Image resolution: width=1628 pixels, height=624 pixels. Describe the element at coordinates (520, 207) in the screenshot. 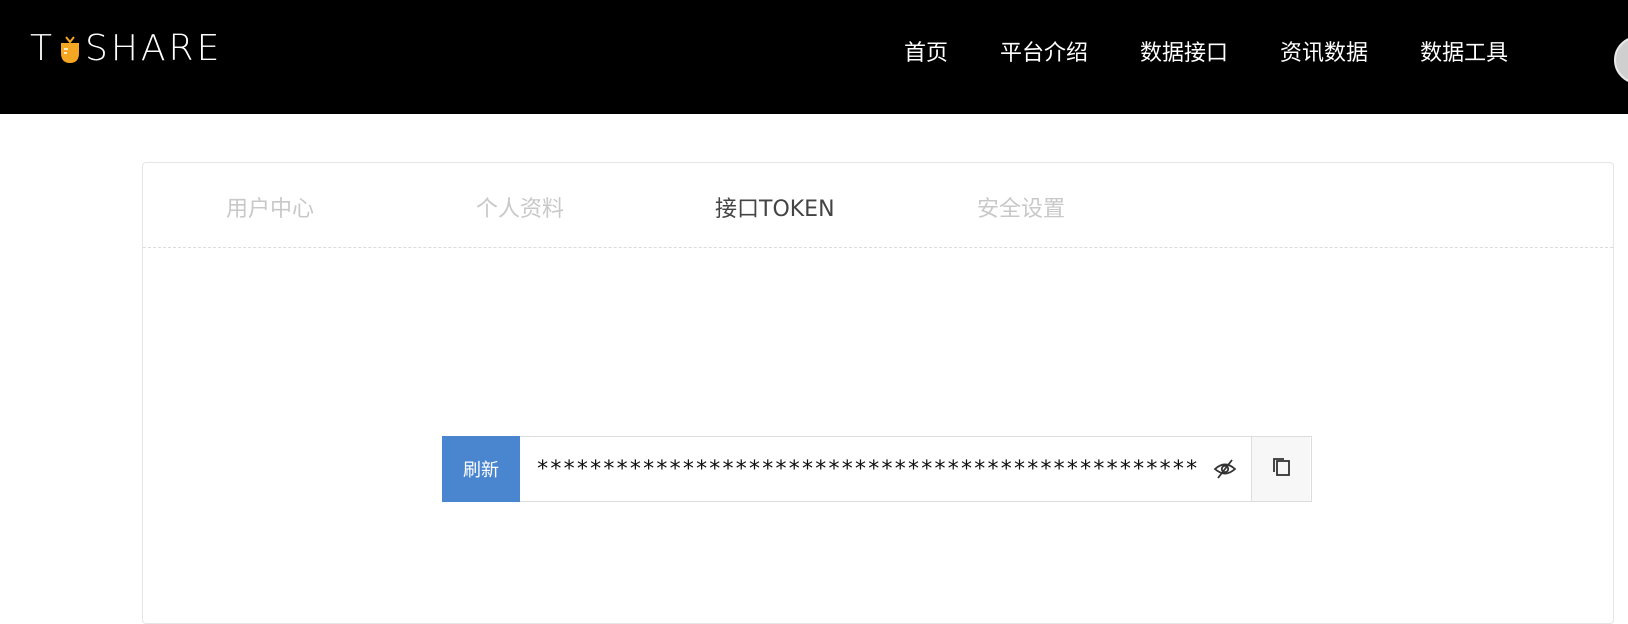

I see `tab-profile: 个人资料` at that location.